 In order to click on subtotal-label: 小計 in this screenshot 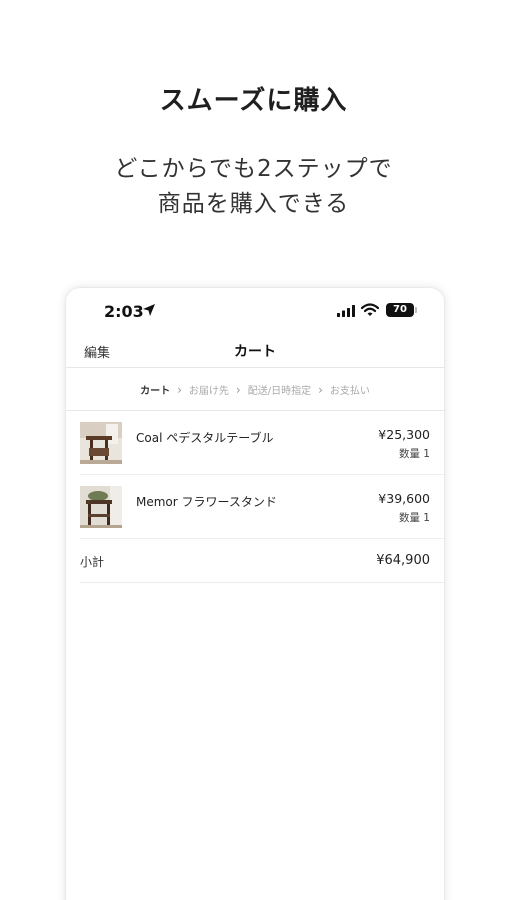, I will do `click(92, 562)`.